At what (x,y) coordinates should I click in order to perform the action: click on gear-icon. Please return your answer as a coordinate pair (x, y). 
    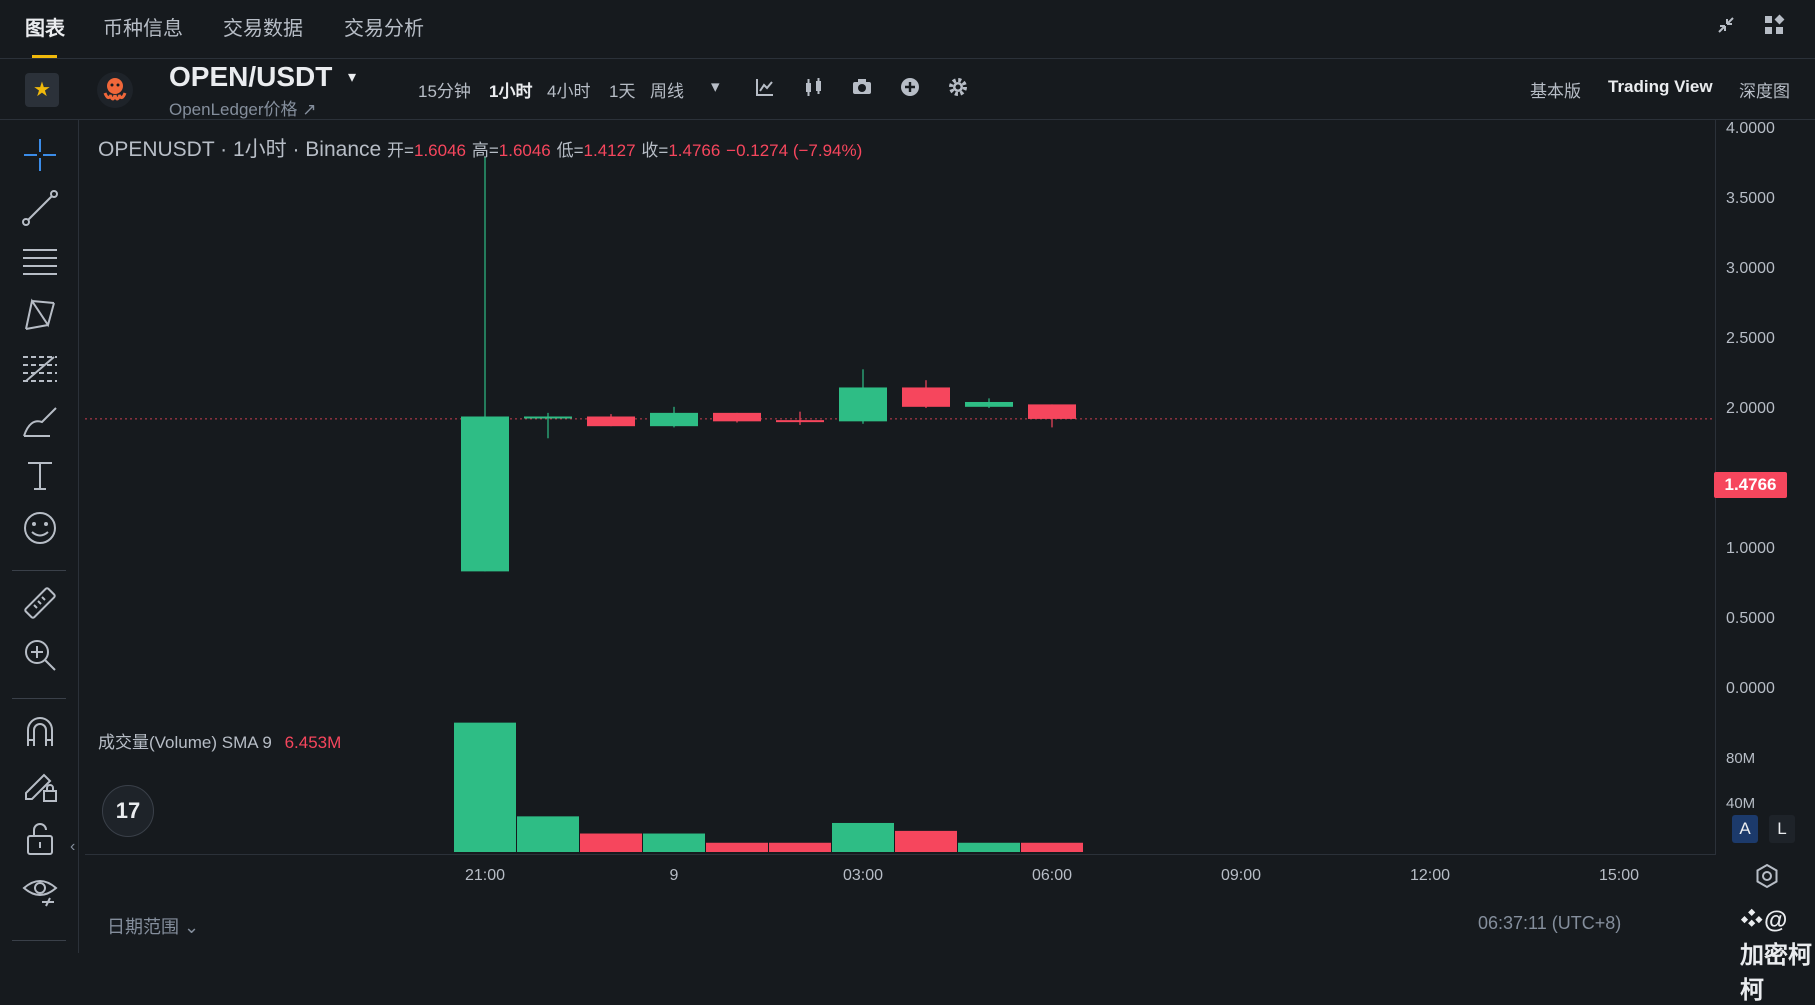
    Looking at the image, I should click on (958, 88).